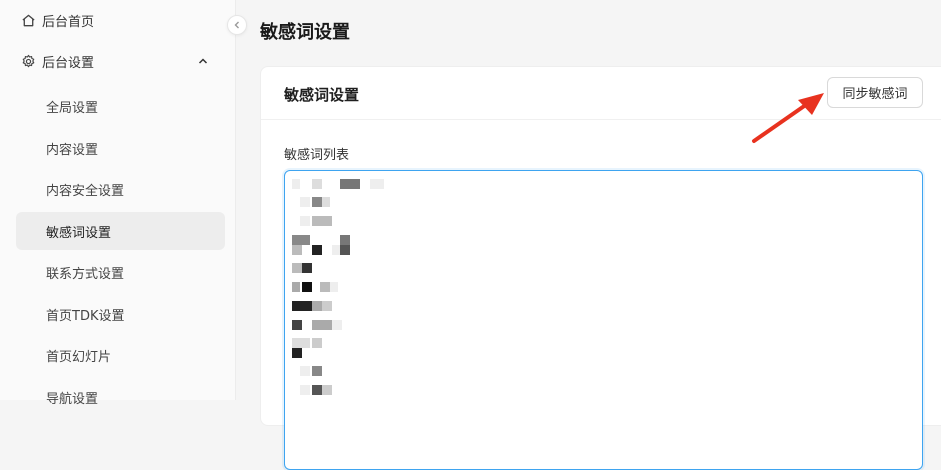 The image size is (941, 470). What do you see at coordinates (120, 397) in the screenshot?
I see `sidebar-item-nav-settings: 导航设置` at bounding box center [120, 397].